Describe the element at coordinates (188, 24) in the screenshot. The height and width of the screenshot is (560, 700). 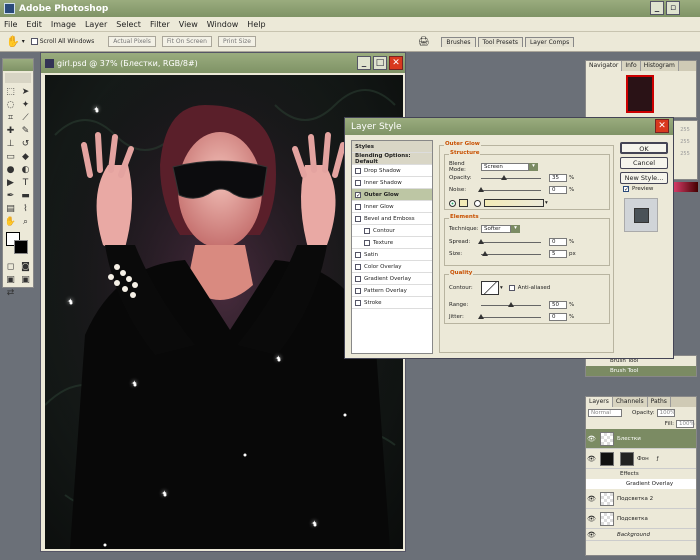
I see `menu-view: View` at that location.